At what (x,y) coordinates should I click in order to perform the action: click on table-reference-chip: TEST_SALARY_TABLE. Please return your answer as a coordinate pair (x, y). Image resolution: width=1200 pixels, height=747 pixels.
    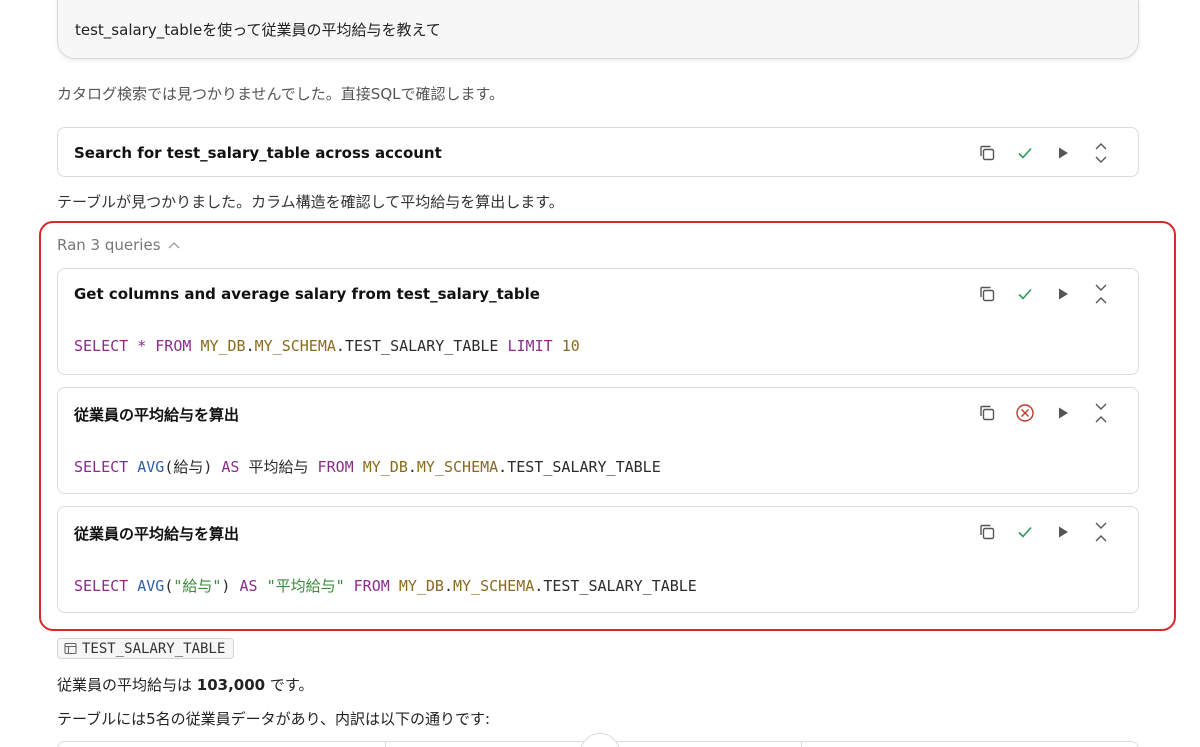
    Looking at the image, I should click on (146, 648).